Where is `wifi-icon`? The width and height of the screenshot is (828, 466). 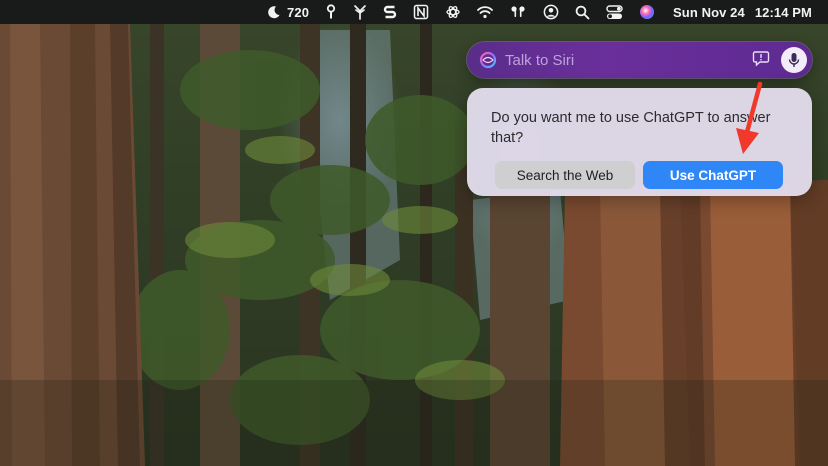 wifi-icon is located at coordinates (485, 12).